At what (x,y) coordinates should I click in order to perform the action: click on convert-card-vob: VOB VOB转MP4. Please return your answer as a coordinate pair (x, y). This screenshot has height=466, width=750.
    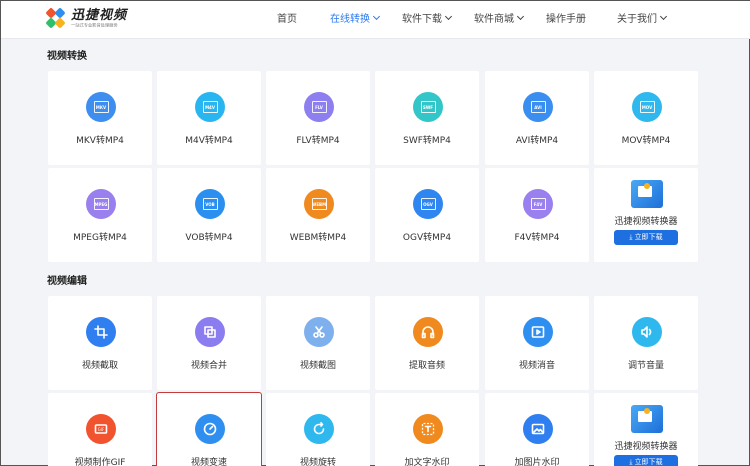
    Looking at the image, I should click on (209, 215).